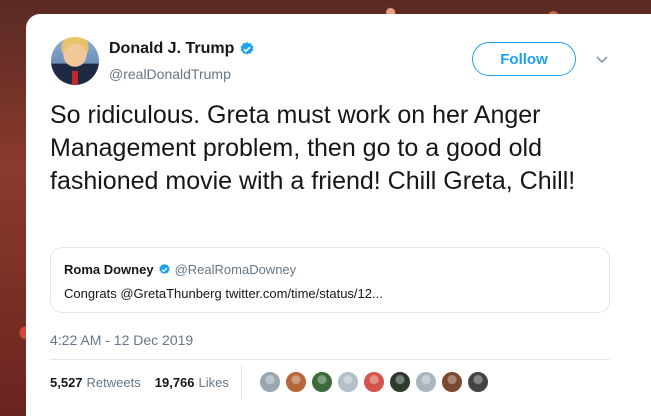 This screenshot has height=416, width=651. I want to click on likes-label: Likes, so click(214, 382).